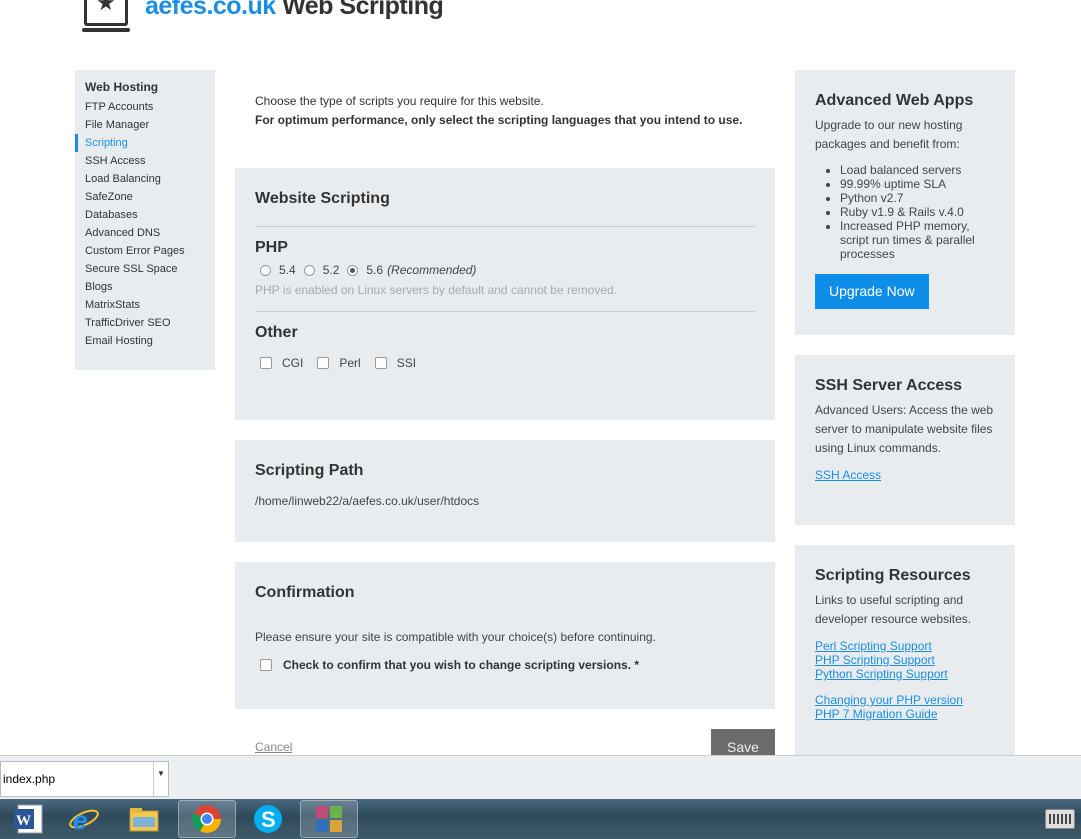 This screenshot has height=839, width=1081. Describe the element at coordinates (350, 363) in the screenshot. I see `perl-label: Perl` at that location.